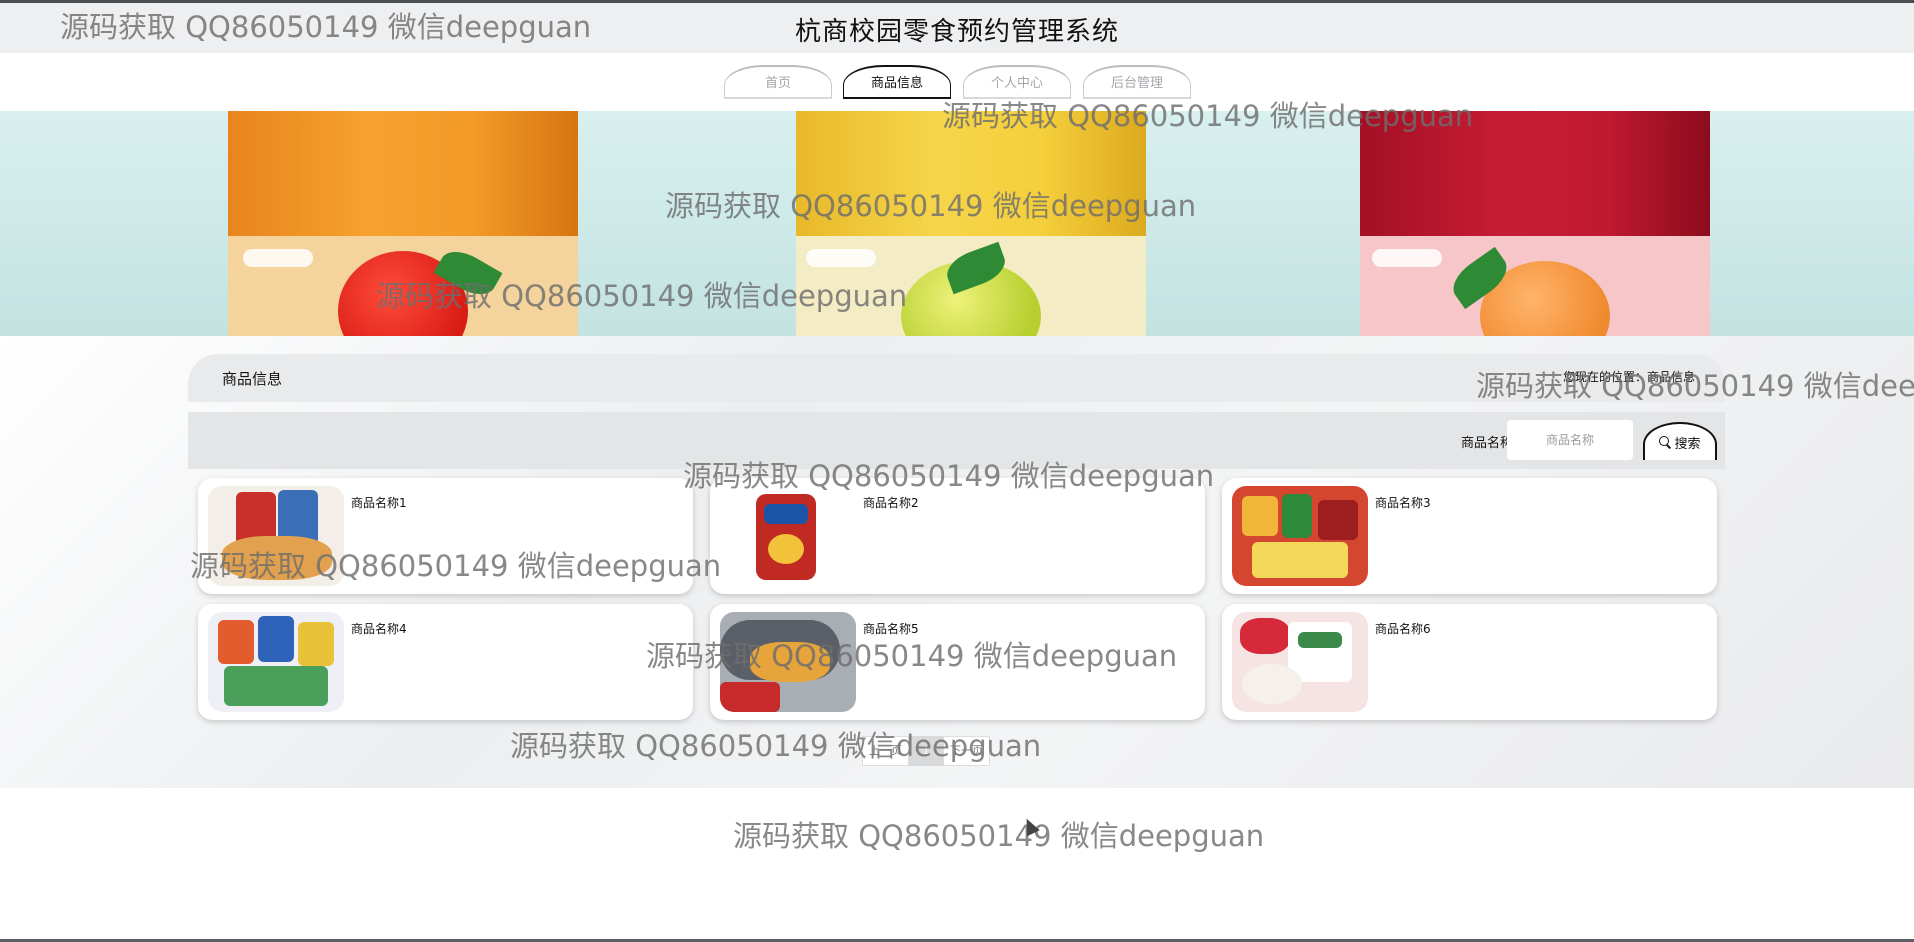  Describe the element at coordinates (1687, 444) in the screenshot. I see `search-button-label: 搜索` at that location.